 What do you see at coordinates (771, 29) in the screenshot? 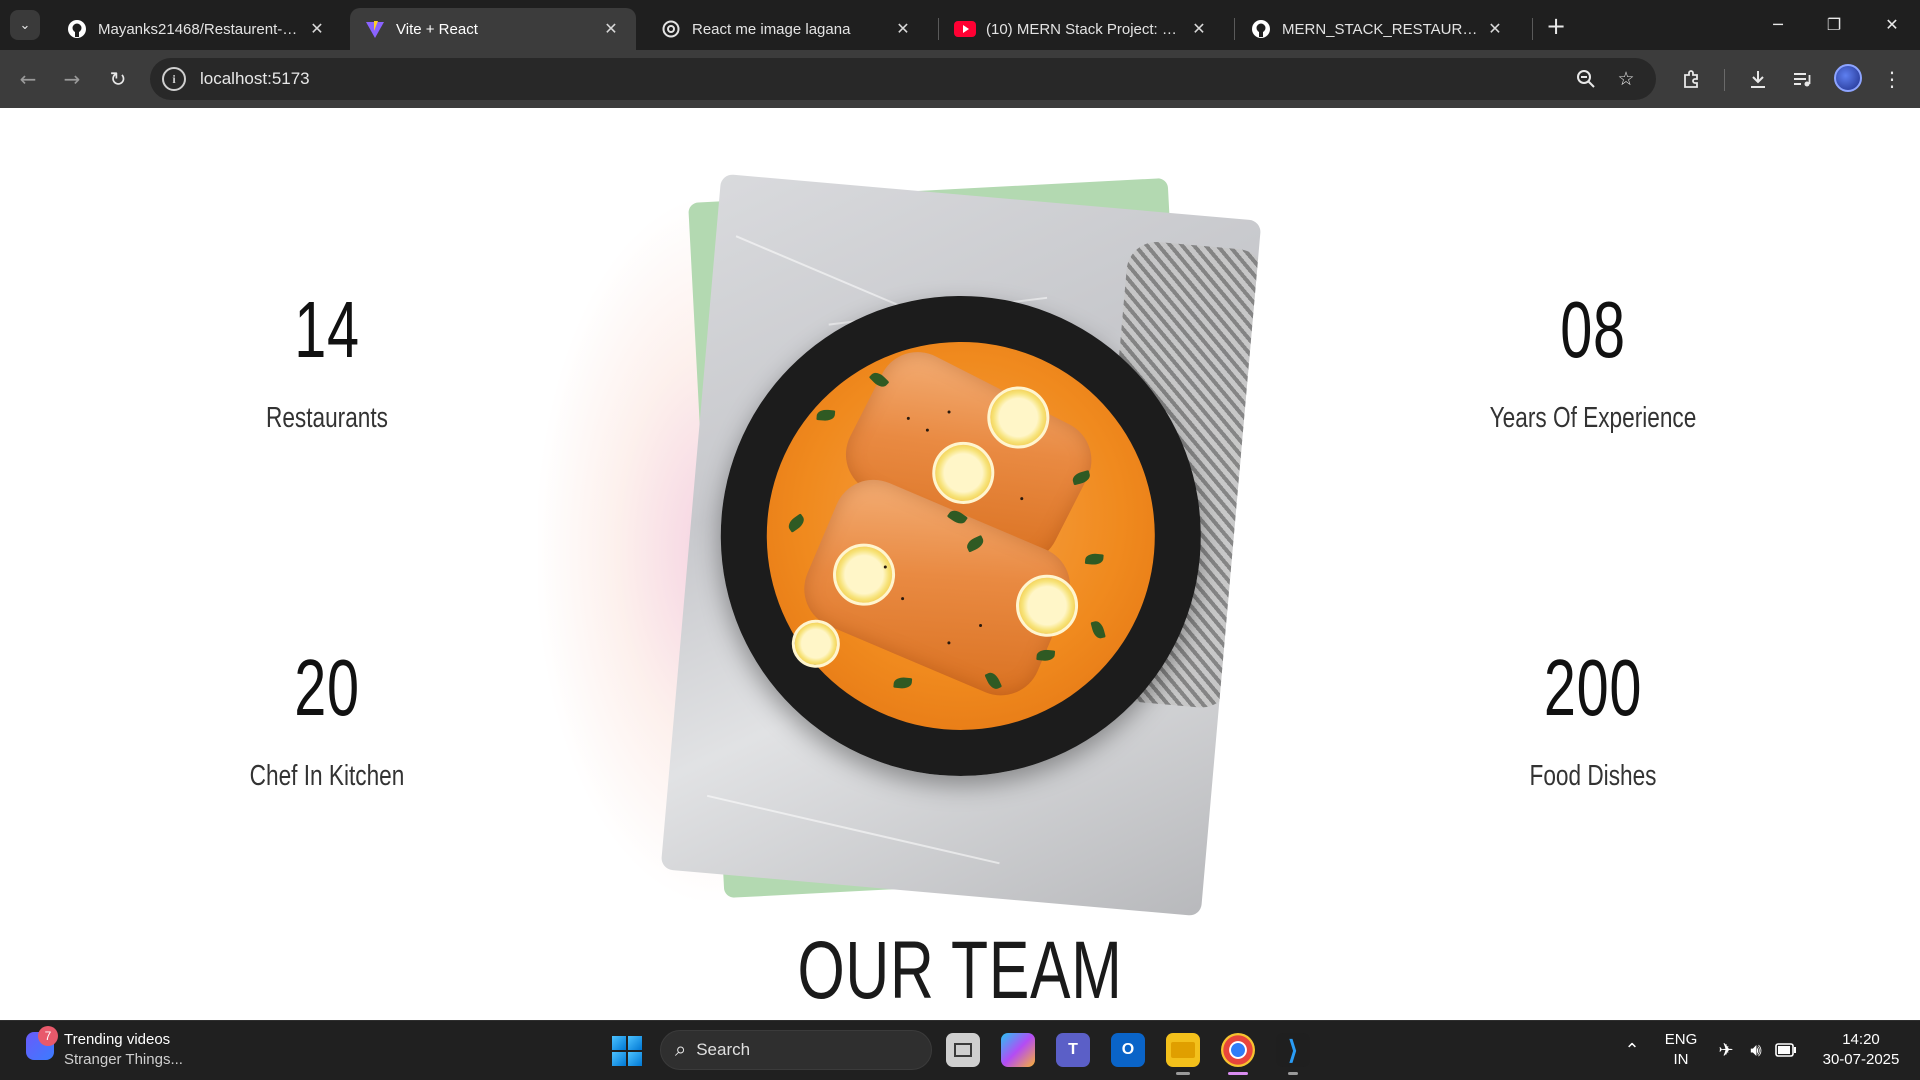
I see `tab-title: React me image lagana` at bounding box center [771, 29].